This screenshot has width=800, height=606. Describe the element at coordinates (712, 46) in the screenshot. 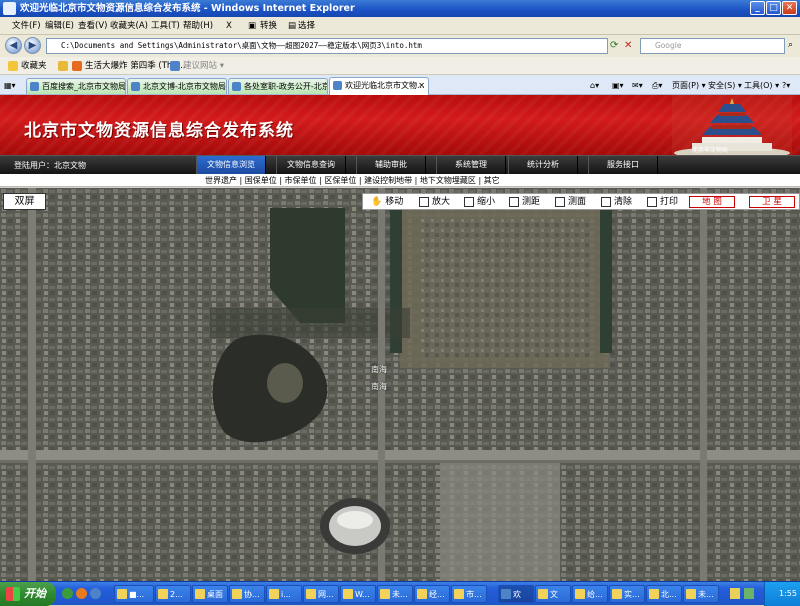

I see `search-input: Google` at that location.